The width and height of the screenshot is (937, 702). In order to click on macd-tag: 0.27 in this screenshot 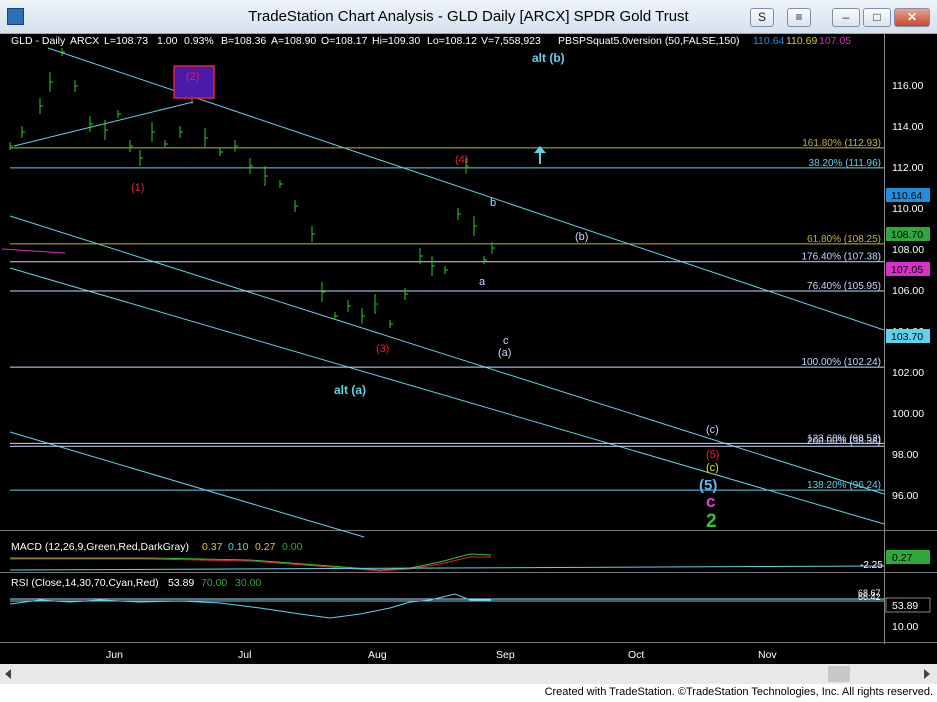, I will do `click(902, 558)`.